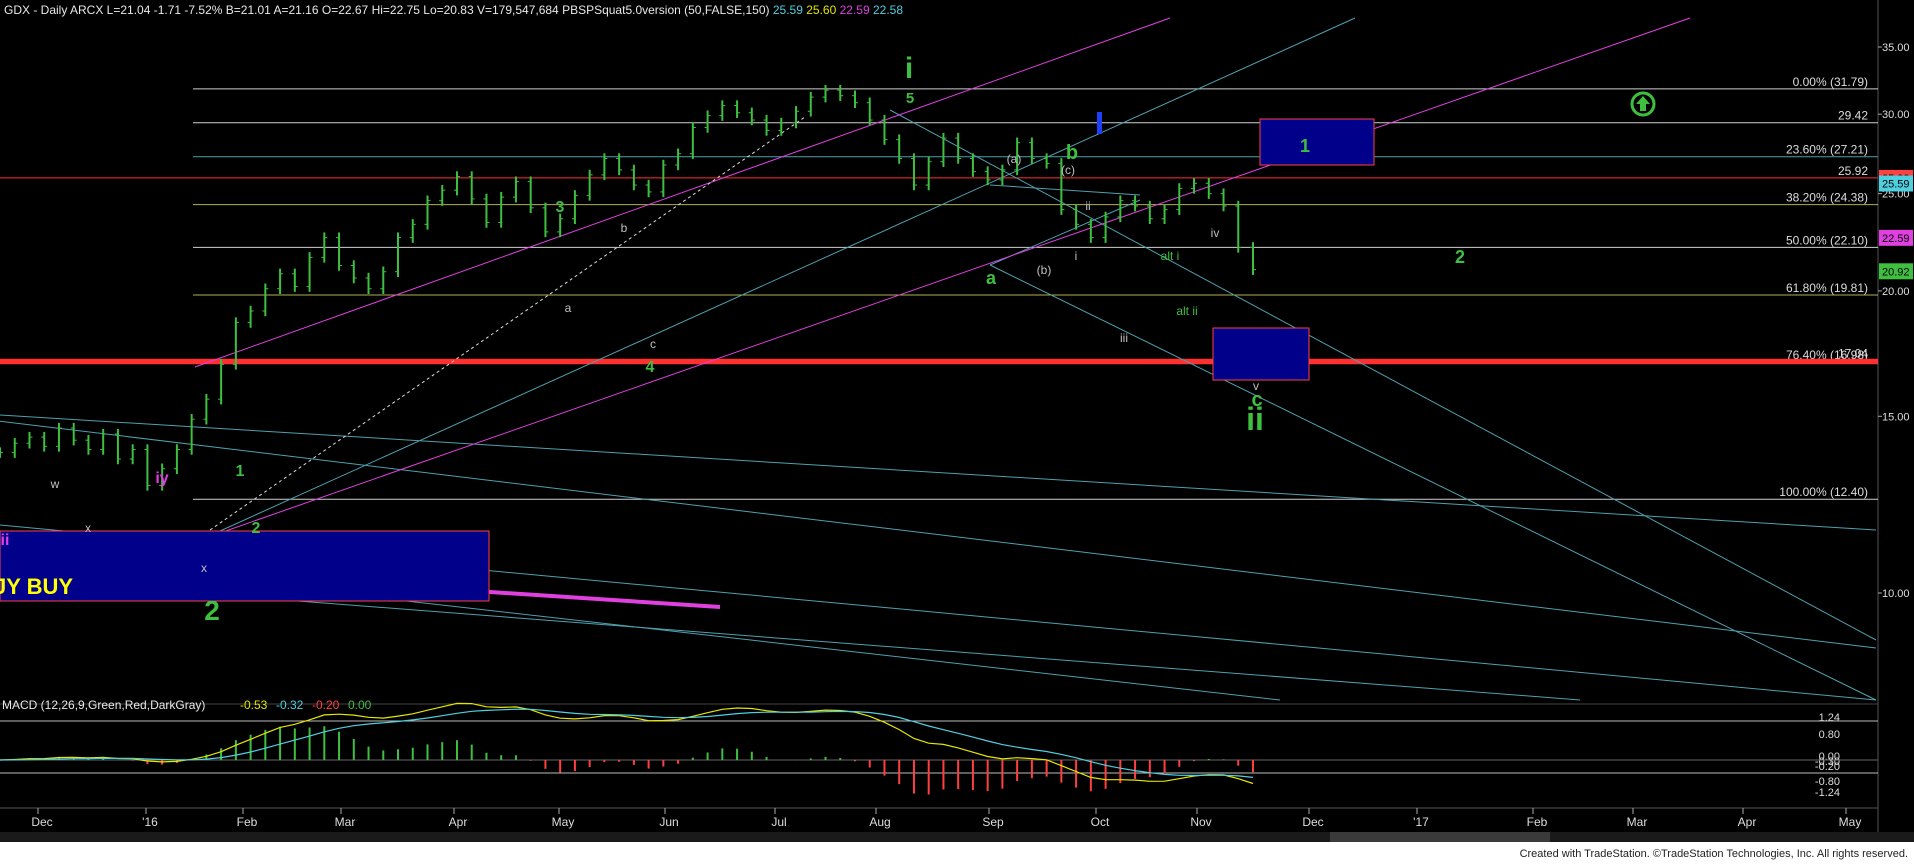 The height and width of the screenshot is (866, 1914). Describe the element at coordinates (1823, 492) in the screenshot. I see `fib-level-label: 100.00% (12.40)` at that location.